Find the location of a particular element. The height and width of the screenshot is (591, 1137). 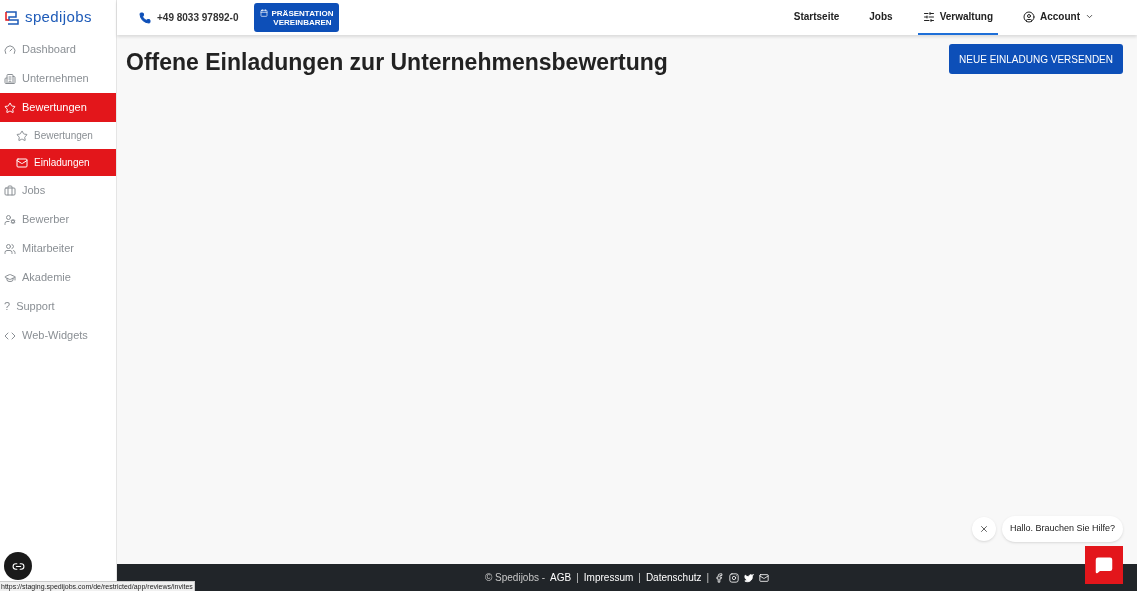

chat-button is located at coordinates (1104, 565).